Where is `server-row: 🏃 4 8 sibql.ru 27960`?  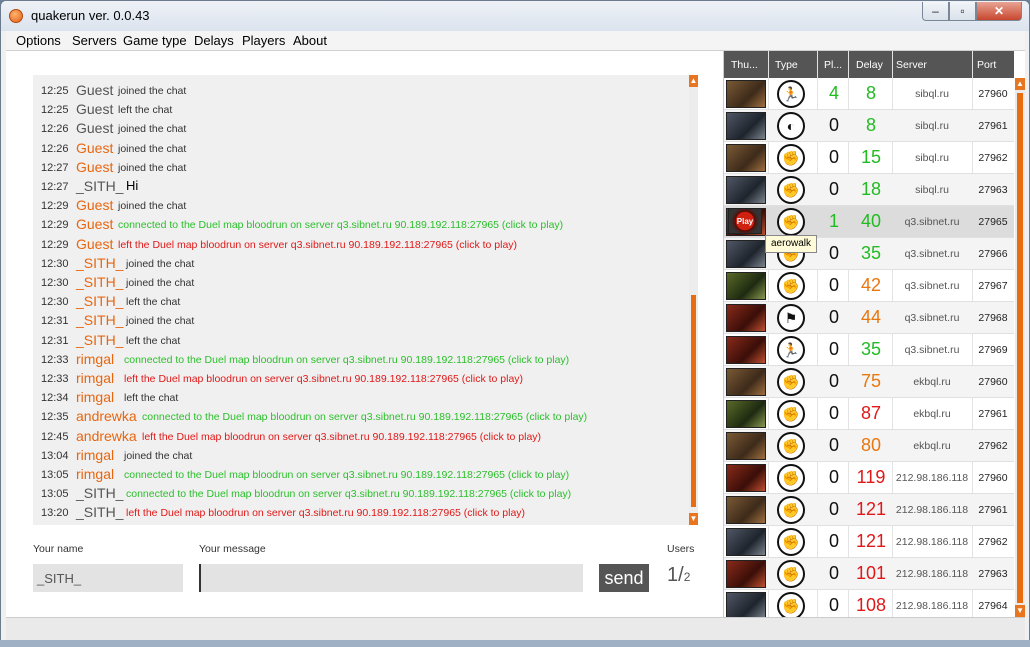 server-row: 🏃 4 8 sibql.ru 27960 is located at coordinates (869, 94).